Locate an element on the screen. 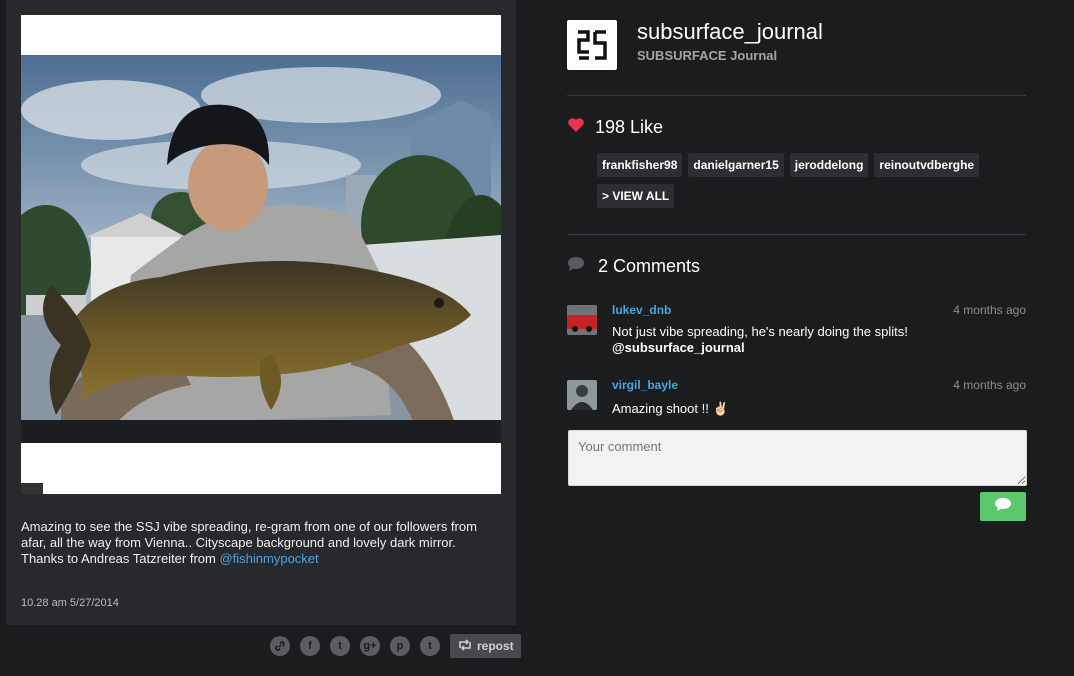 This screenshot has height=676, width=1074. facebook-icon: f is located at coordinates (310, 646).